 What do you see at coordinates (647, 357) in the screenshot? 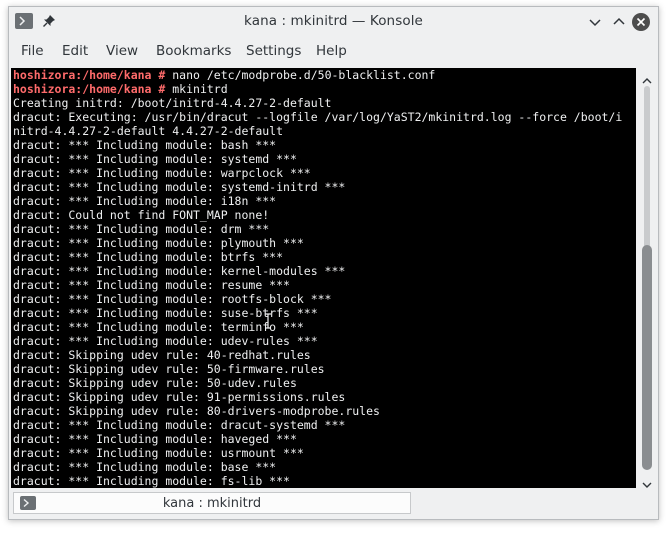
I see `scroll-thumb` at bounding box center [647, 357].